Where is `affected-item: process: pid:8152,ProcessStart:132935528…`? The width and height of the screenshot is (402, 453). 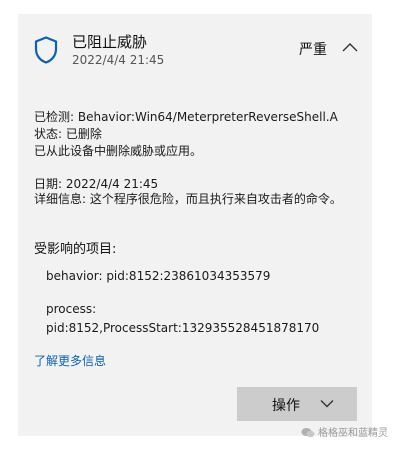 affected-item: process: pid:8152,ProcessStart:132935528… is located at coordinates (183, 318).